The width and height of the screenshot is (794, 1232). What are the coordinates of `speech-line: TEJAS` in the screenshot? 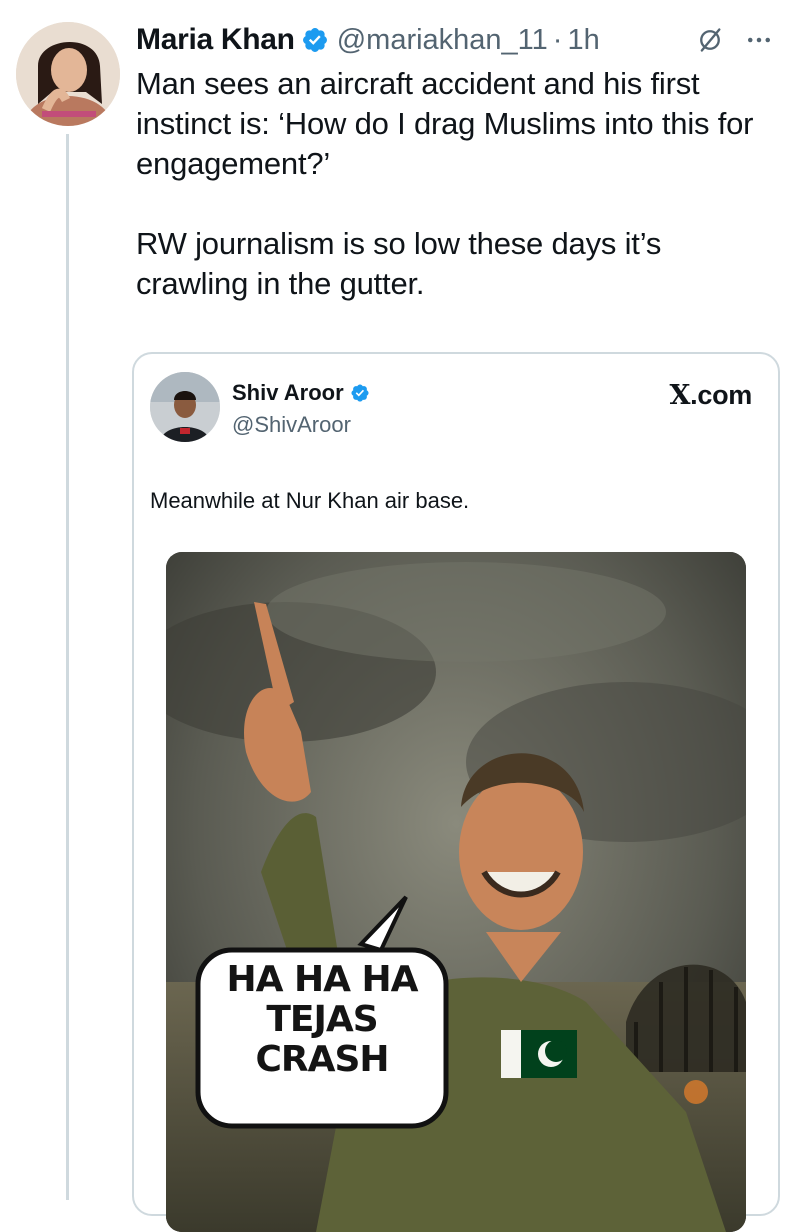 It's located at (322, 1019).